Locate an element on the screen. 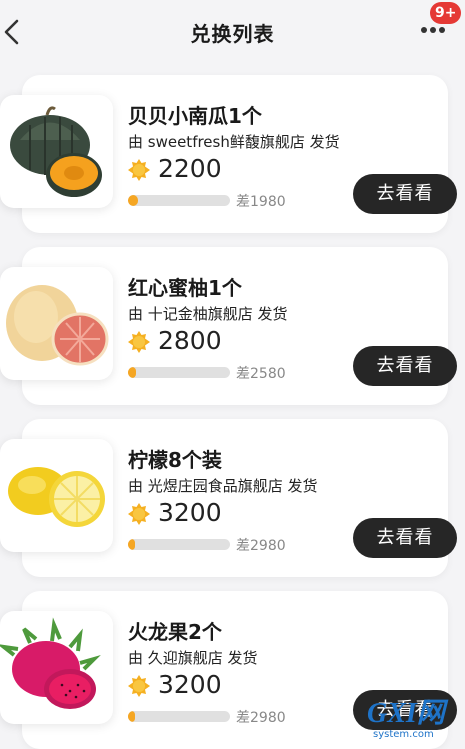  more-dots-icon is located at coordinates (433, 30).